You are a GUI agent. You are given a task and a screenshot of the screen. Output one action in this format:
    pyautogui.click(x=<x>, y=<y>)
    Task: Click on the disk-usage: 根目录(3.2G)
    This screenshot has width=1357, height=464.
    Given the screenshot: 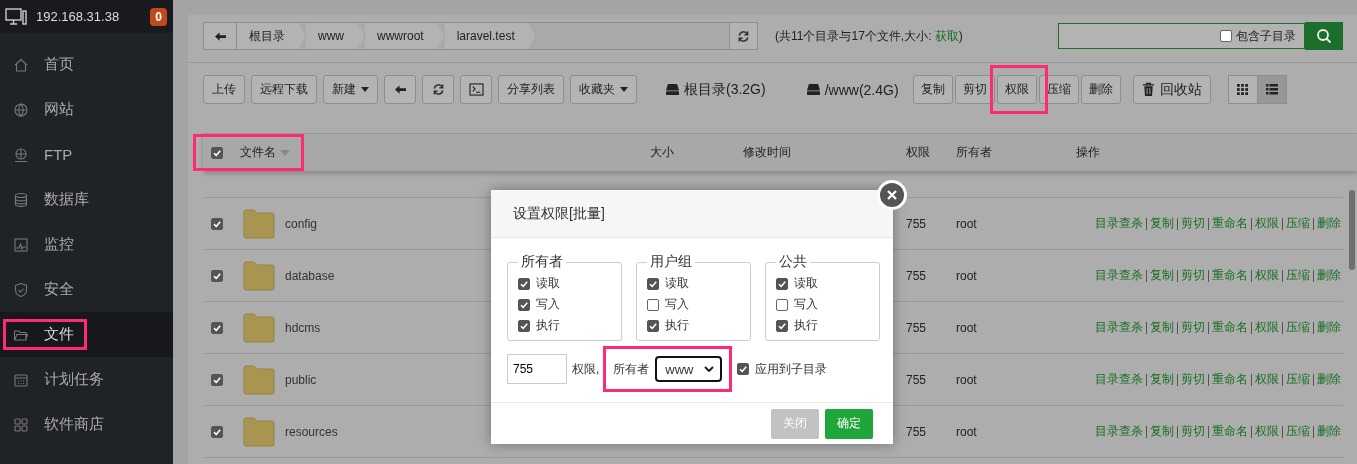 What is the action you would take?
    pyautogui.click(x=725, y=89)
    